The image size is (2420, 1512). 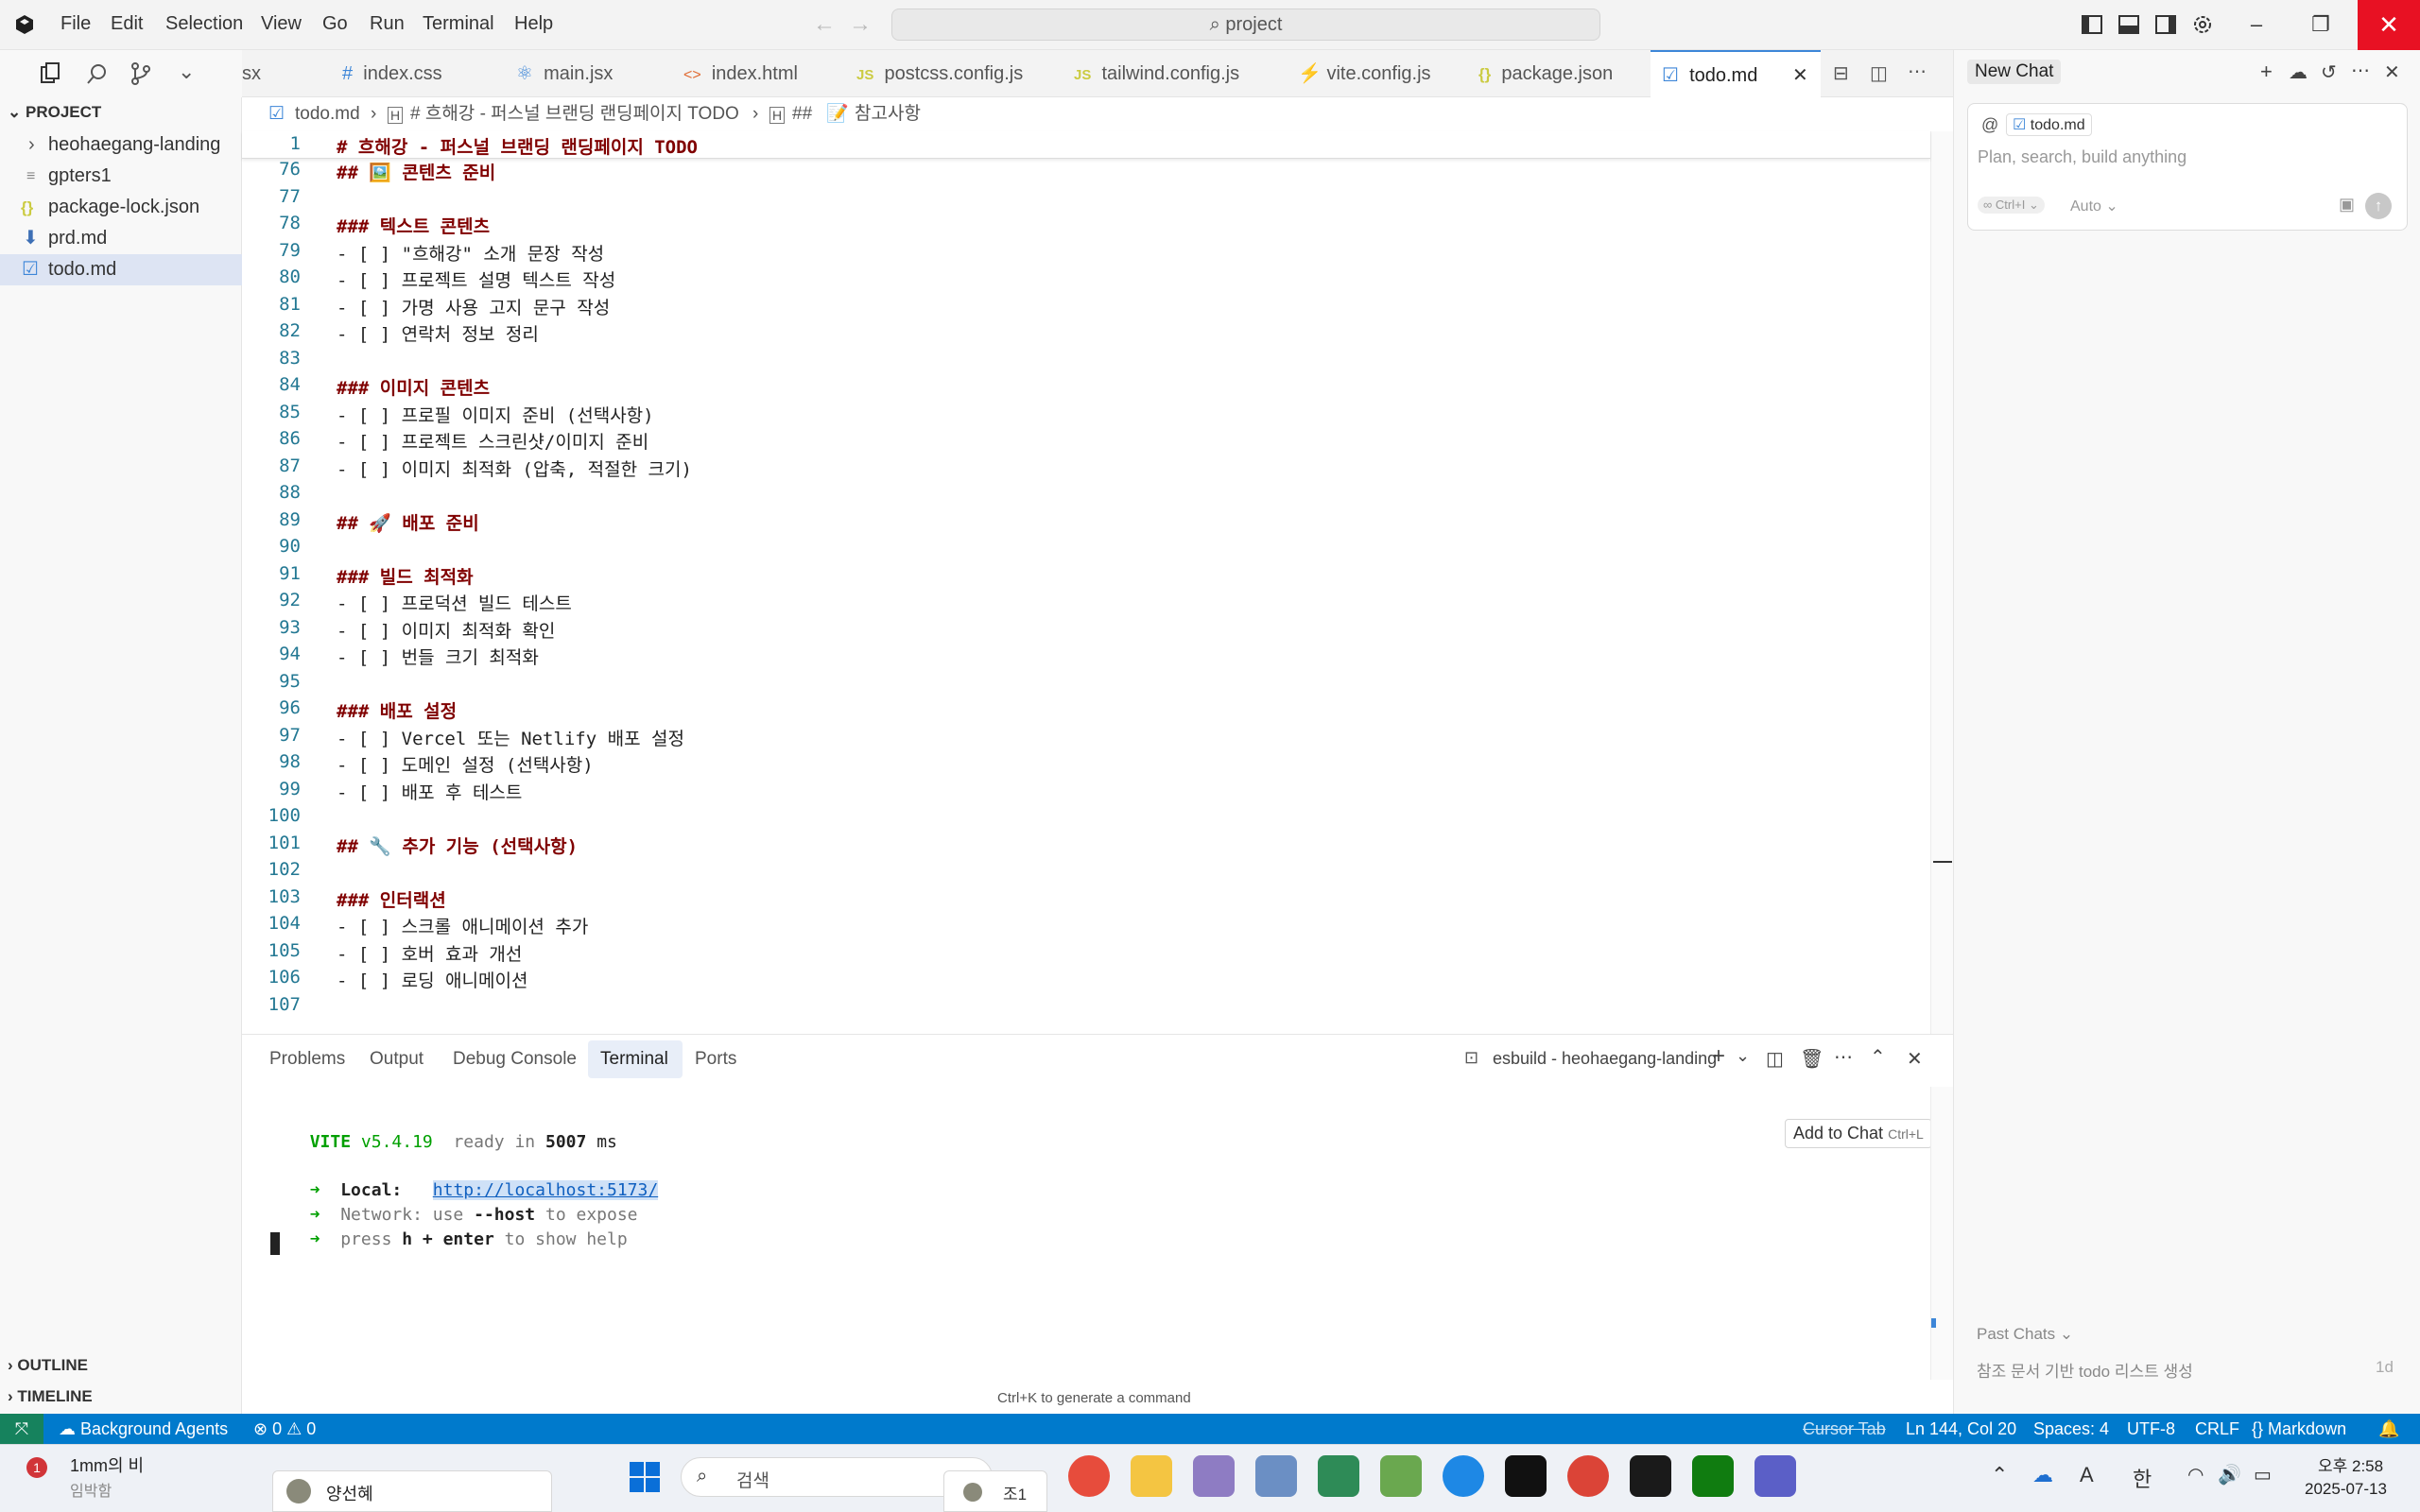 What do you see at coordinates (2129, 24) in the screenshot?
I see `toggle-panel-icon` at bounding box center [2129, 24].